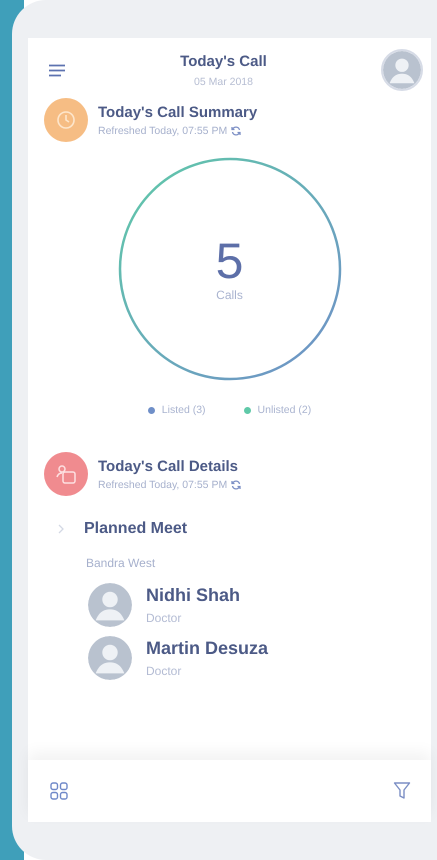 This screenshot has height=860, width=437. Describe the element at coordinates (120, 563) in the screenshot. I see `location-label: Bandra West` at that location.